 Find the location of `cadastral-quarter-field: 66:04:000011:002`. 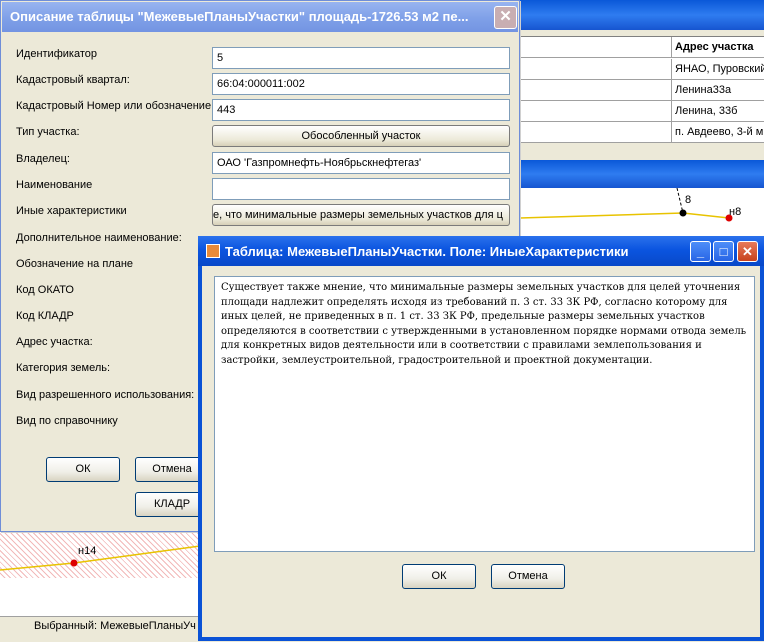

cadastral-quarter-field: 66:04:000011:002 is located at coordinates (361, 84).